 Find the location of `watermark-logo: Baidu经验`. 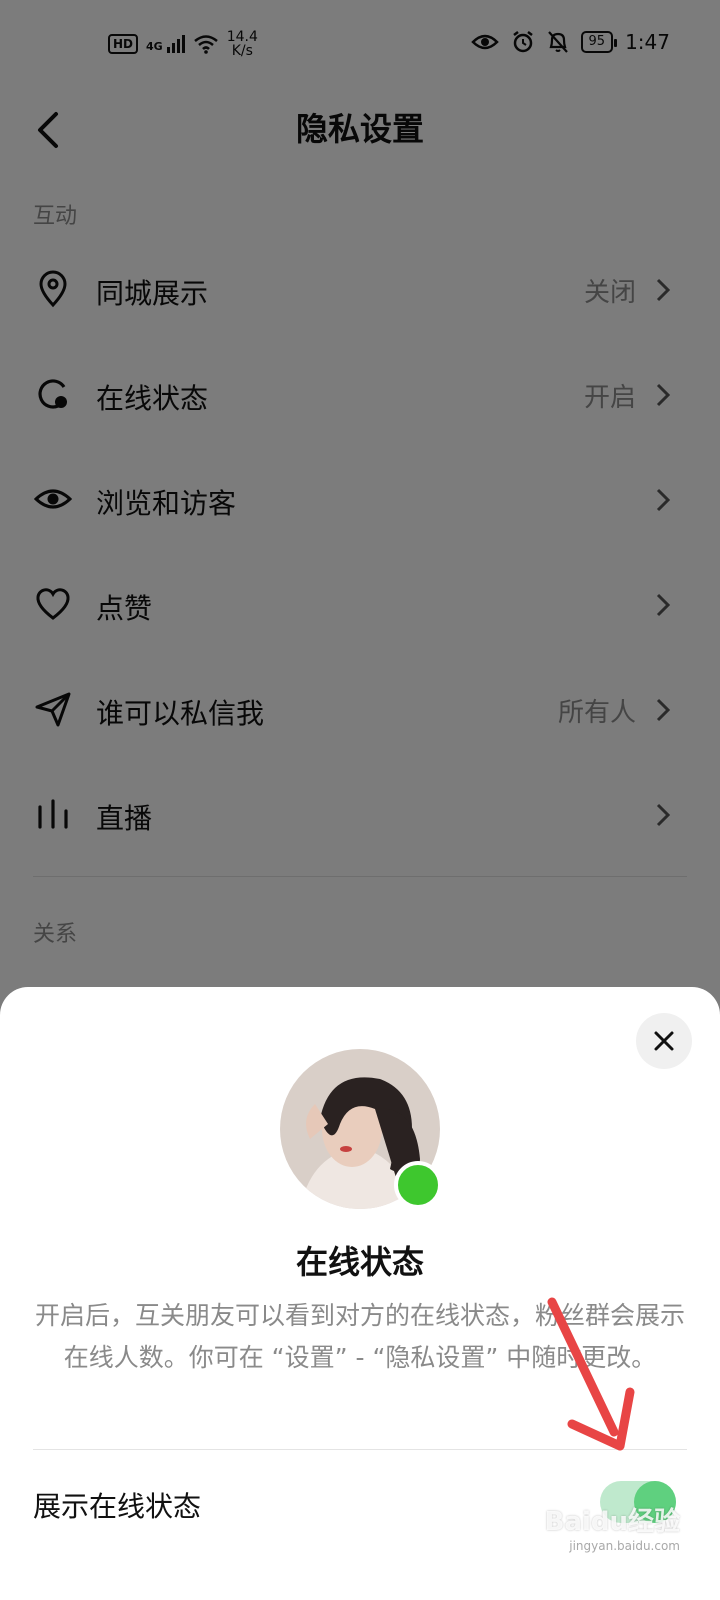

watermark-logo: Baidu经验 is located at coordinates (612, 1522).